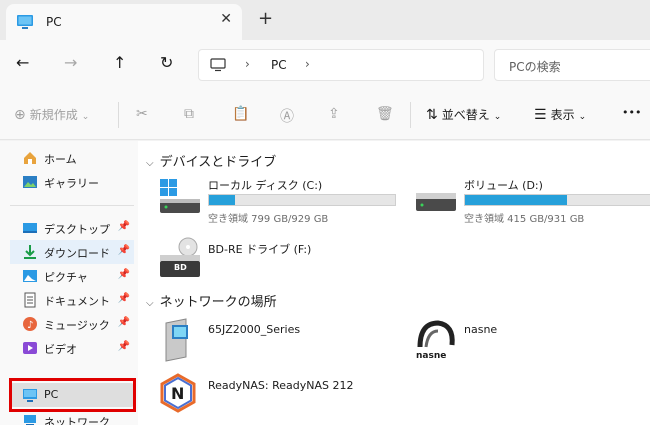 The width and height of the screenshot is (650, 425). I want to click on network-group-header: ⌵ ネットワークの場所, so click(211, 300).